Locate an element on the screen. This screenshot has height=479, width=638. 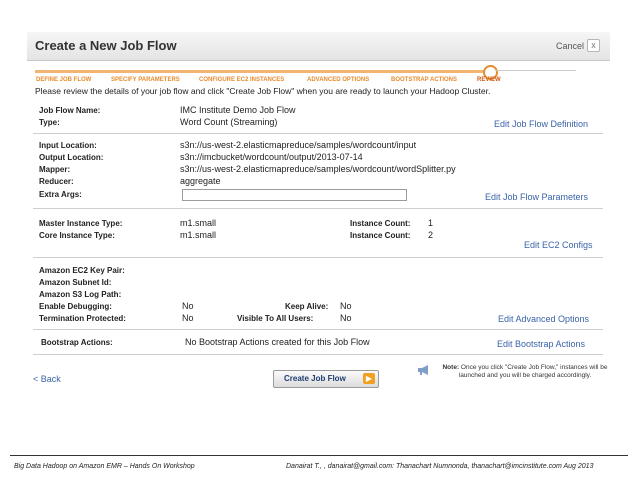
step-advanced-options: ADVANCED OPTIONS is located at coordinates (338, 80).